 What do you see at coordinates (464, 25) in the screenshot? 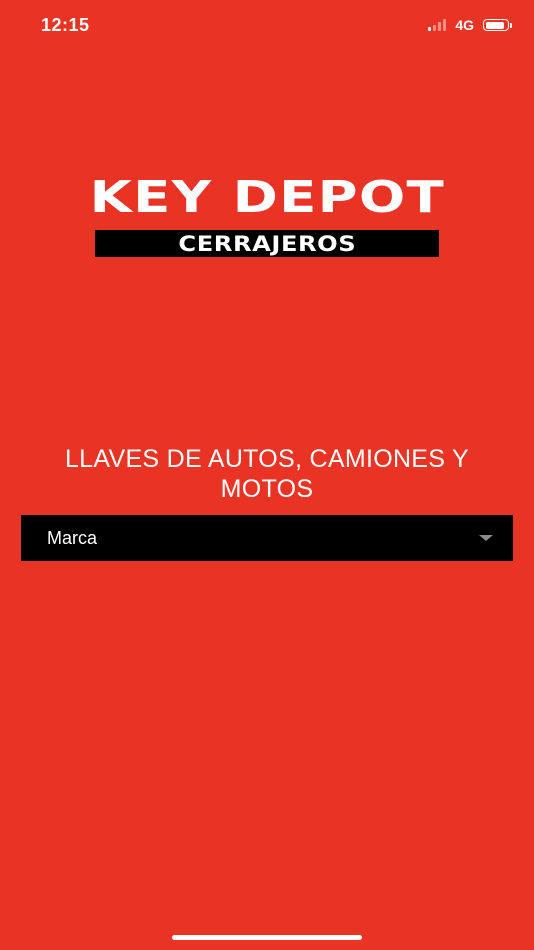
I see `network-type: 4G` at bounding box center [464, 25].